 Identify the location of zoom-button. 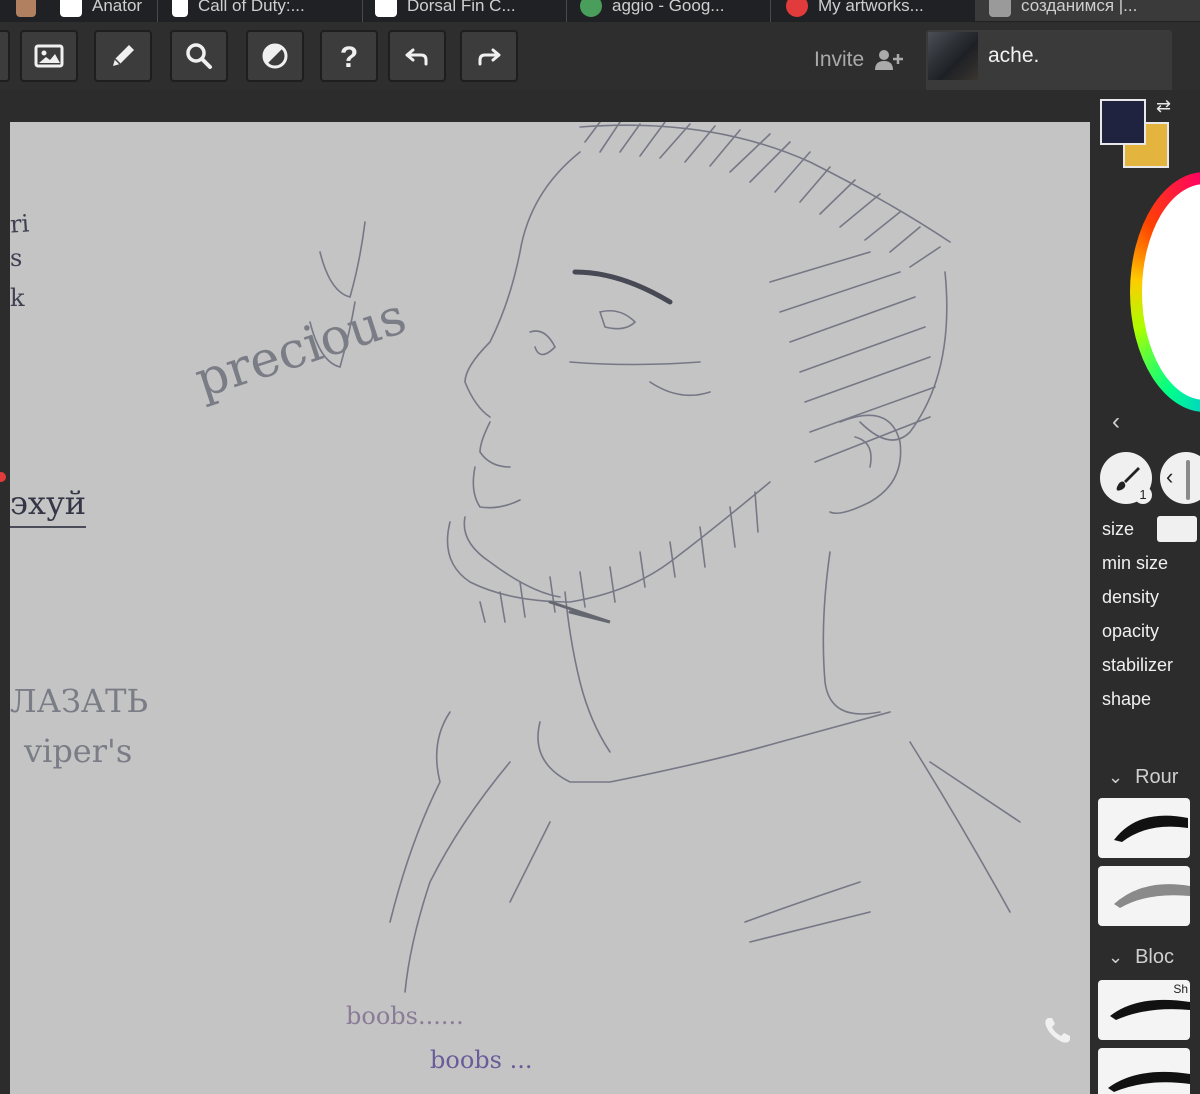
(199, 56).